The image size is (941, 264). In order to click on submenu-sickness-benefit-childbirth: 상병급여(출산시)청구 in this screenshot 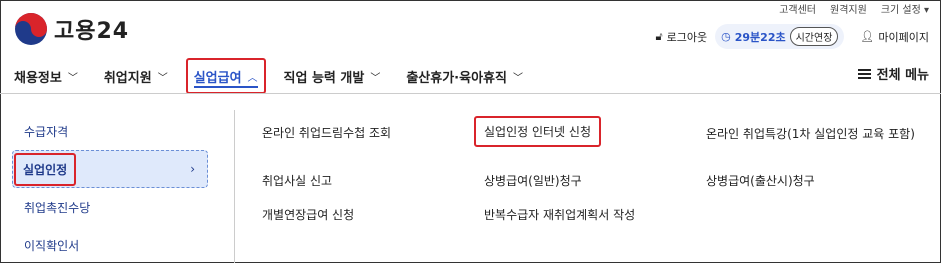, I will do `click(760, 180)`.